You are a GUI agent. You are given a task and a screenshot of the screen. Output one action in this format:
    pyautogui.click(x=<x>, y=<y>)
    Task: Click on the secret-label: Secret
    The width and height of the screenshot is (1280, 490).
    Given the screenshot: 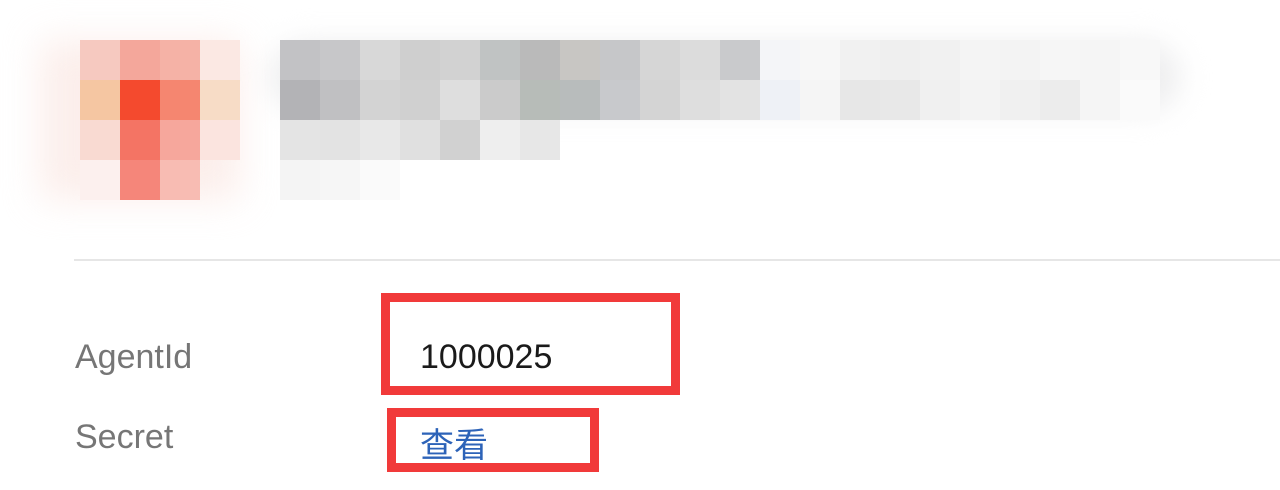 What is the action you would take?
    pyautogui.click(x=124, y=437)
    